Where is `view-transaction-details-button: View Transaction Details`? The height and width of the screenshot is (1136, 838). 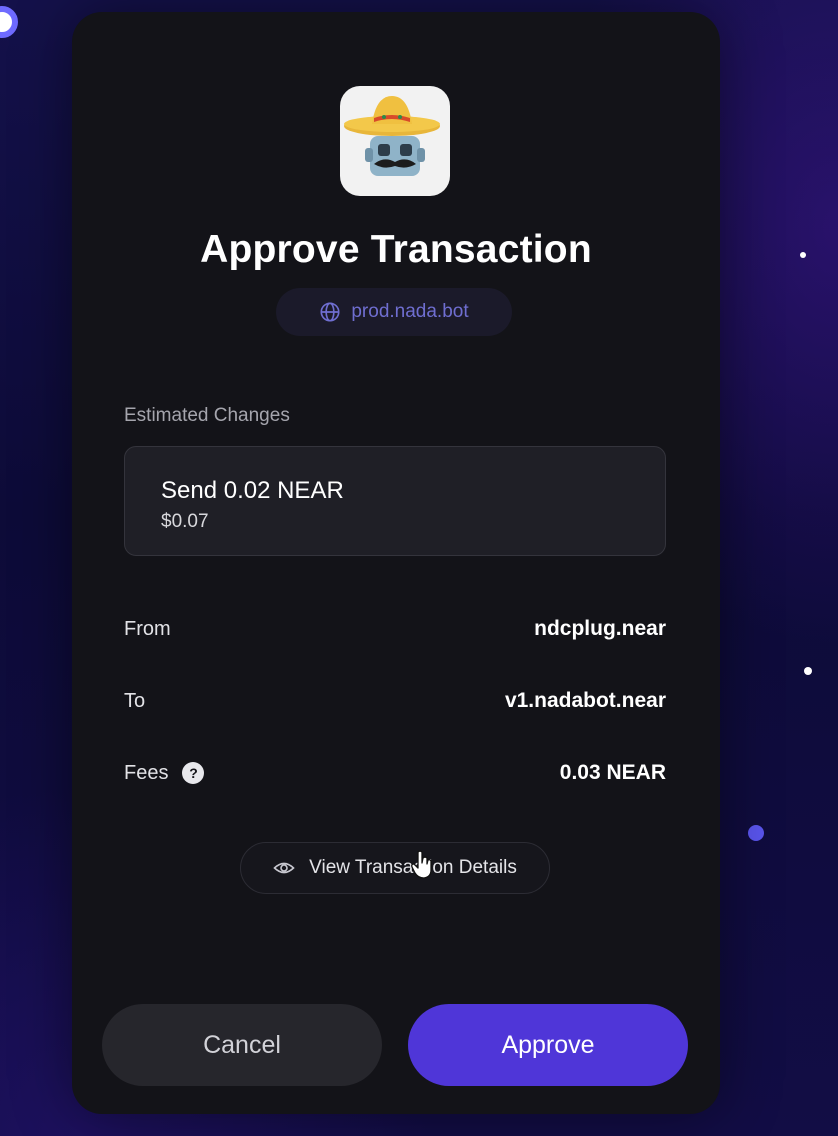
view-transaction-details-button: View Transaction Details is located at coordinates (395, 868).